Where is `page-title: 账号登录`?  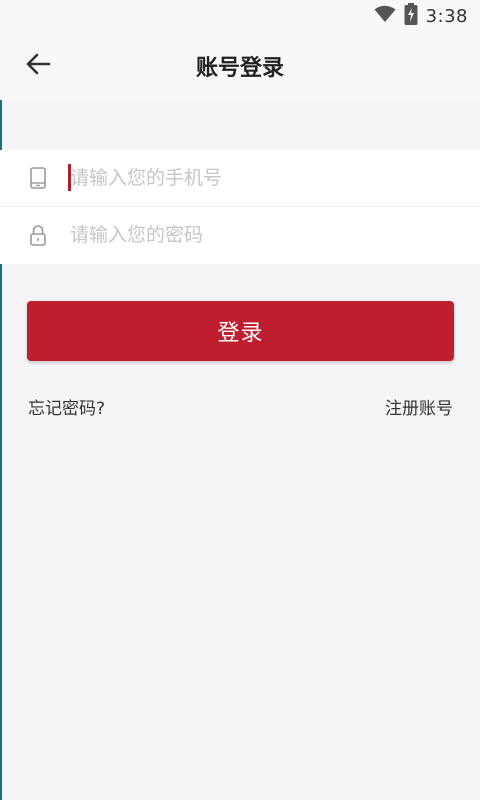 page-title: 账号登录 is located at coordinates (239, 68).